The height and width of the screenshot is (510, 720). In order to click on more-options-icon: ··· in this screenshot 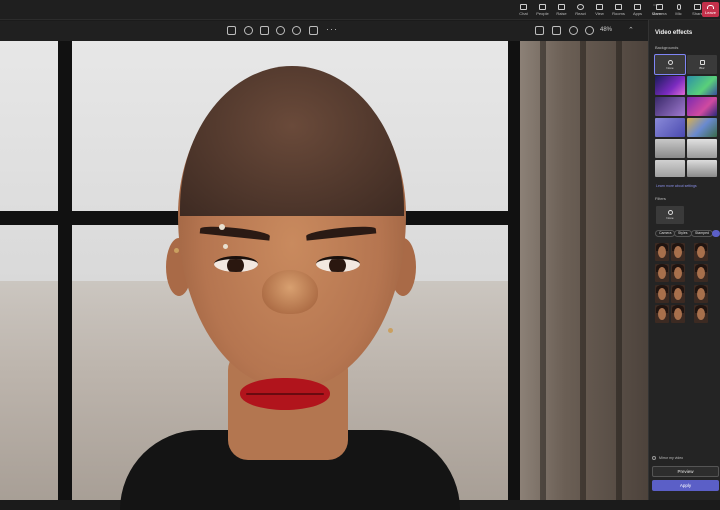, I will do `click(332, 29)`.